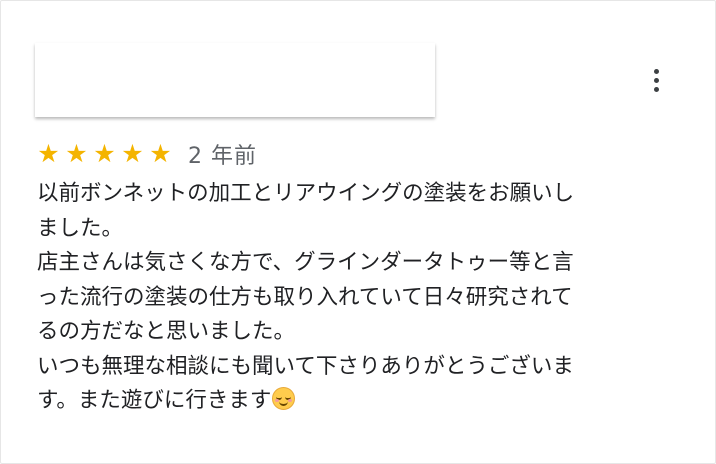 The width and height of the screenshot is (716, 464). What do you see at coordinates (284, 398) in the screenshot?
I see `smiling-face-icon` at bounding box center [284, 398].